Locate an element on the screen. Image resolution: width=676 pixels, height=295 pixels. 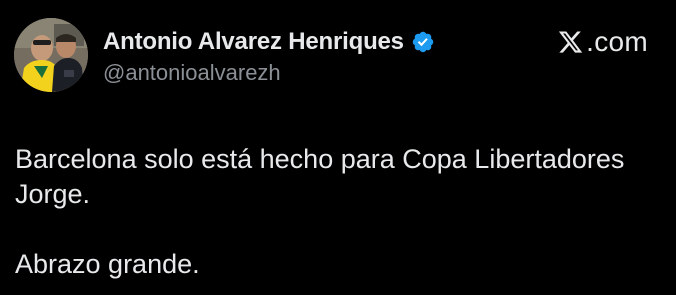
author-name-row: Antonio Alvarez Henriques is located at coordinates (269, 42).